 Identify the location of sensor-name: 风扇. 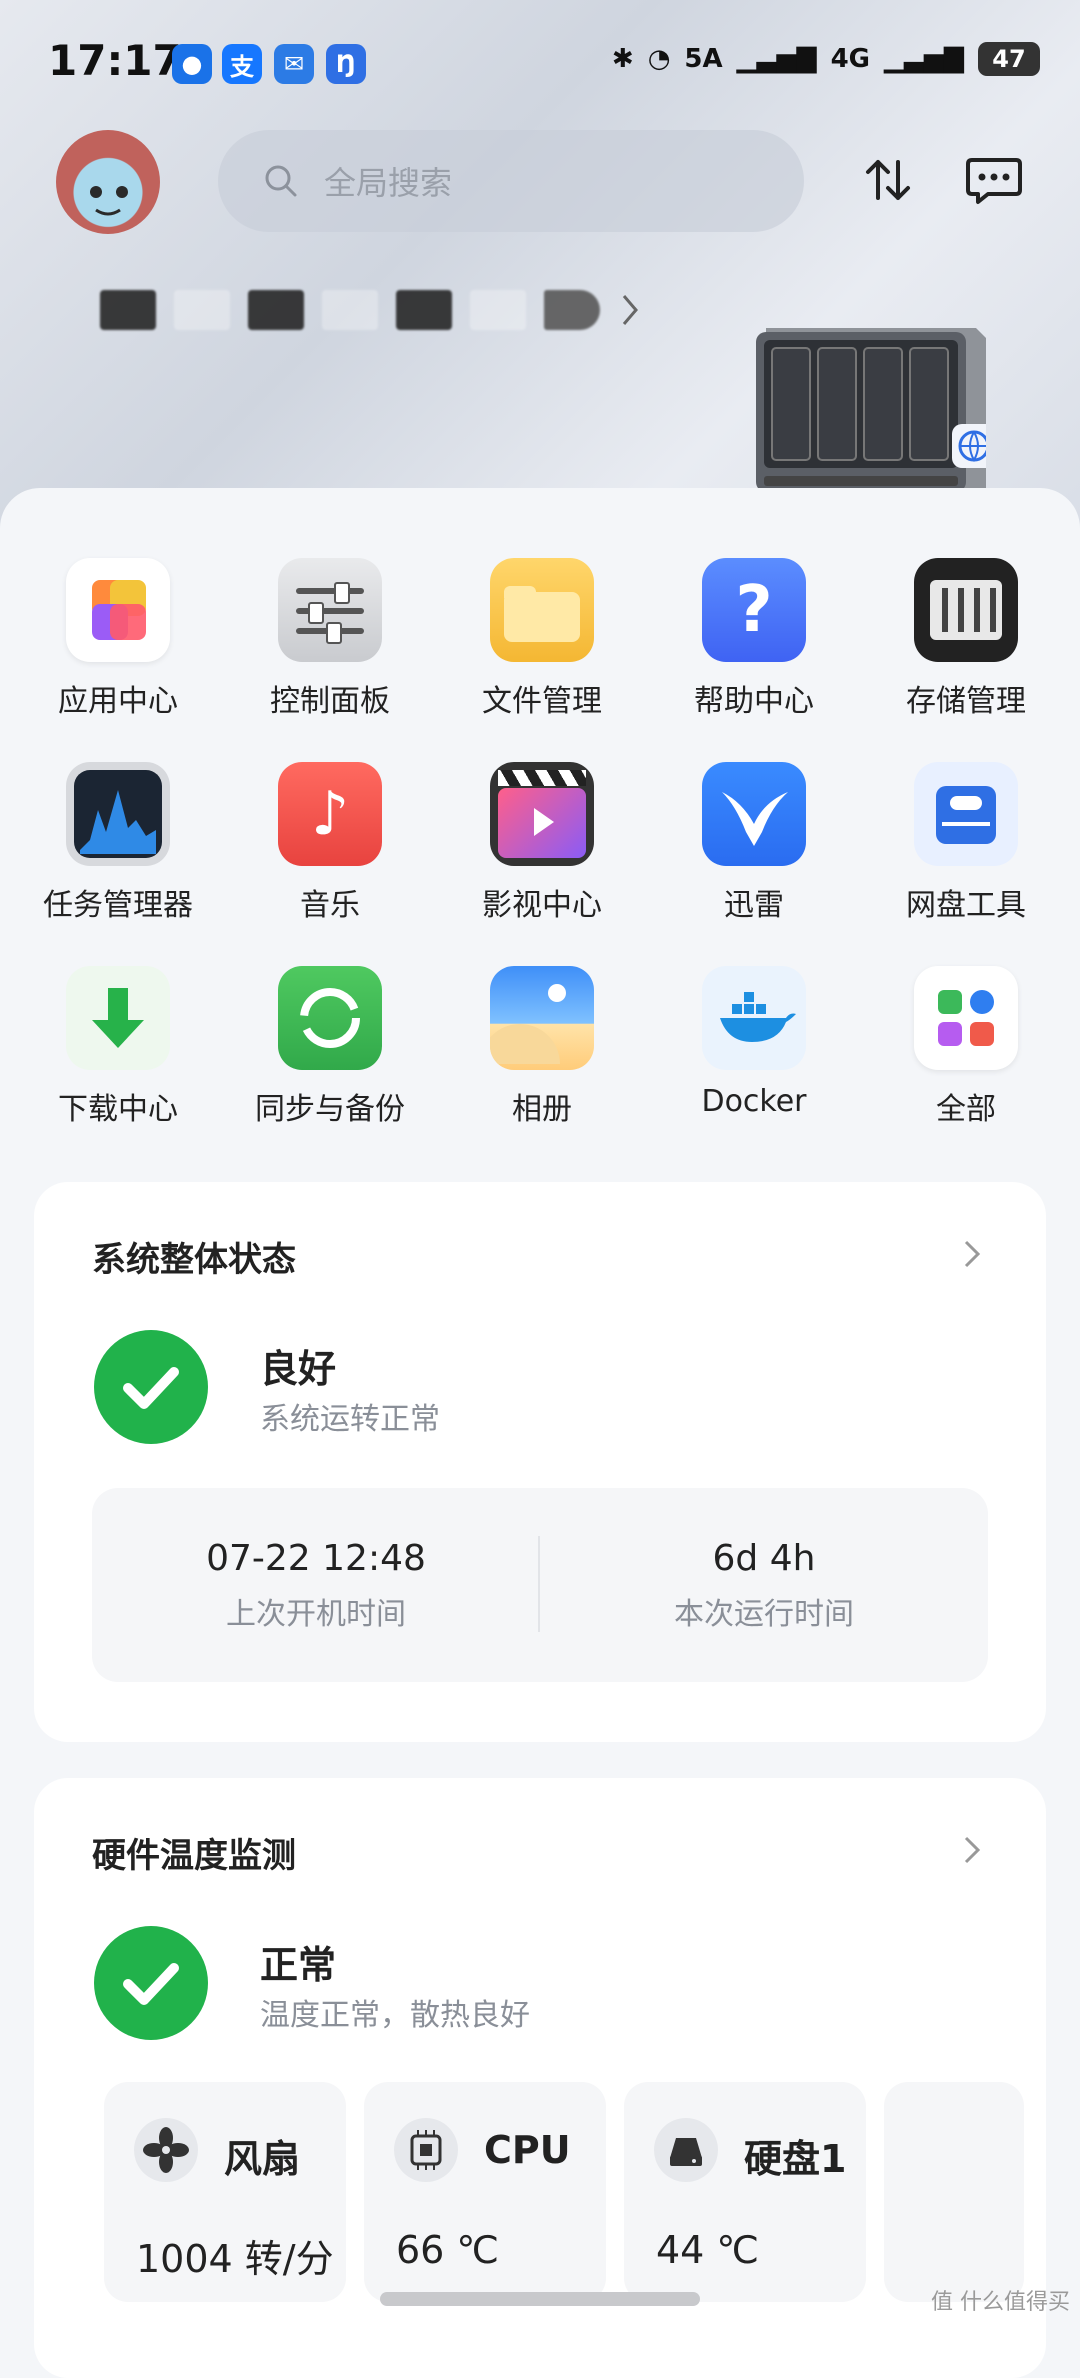
(262, 2159).